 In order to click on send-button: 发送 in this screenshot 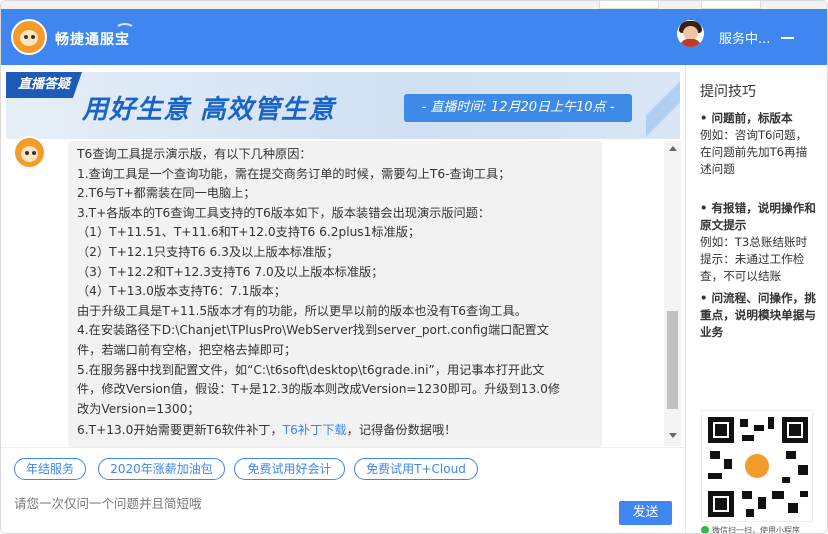, I will do `click(645, 513)`.